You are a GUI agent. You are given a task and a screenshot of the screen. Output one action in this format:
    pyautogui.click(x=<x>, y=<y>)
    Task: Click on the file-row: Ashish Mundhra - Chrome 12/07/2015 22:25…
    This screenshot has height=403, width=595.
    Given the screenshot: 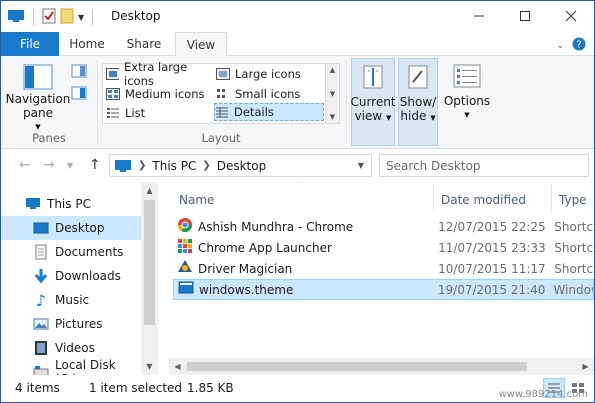 What is the action you would take?
    pyautogui.click(x=383, y=226)
    